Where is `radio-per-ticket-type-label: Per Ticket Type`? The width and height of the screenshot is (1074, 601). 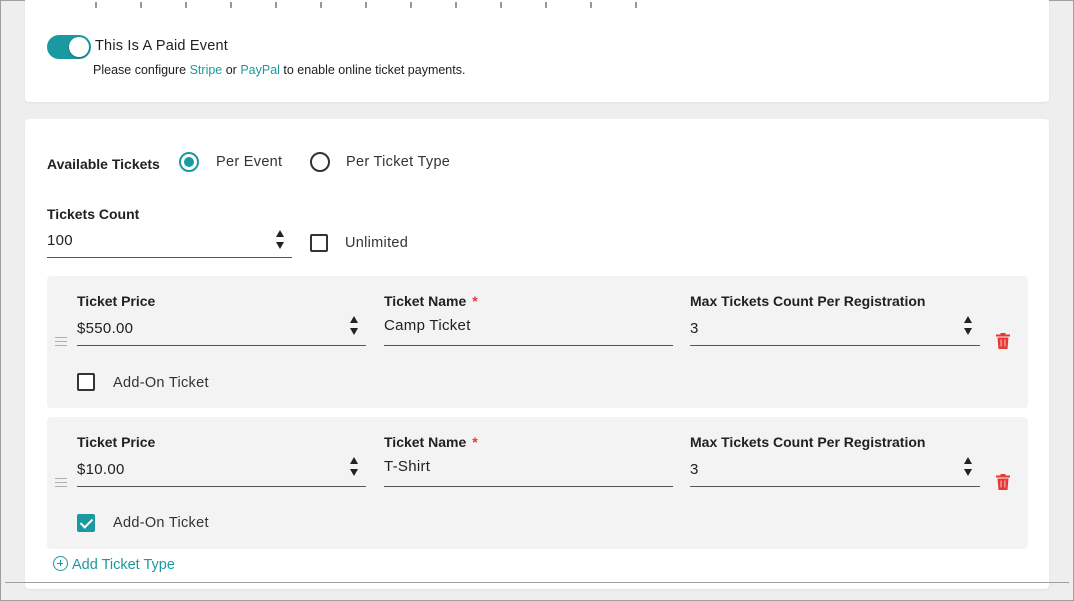 radio-per-ticket-type-label: Per Ticket Type is located at coordinates (398, 162).